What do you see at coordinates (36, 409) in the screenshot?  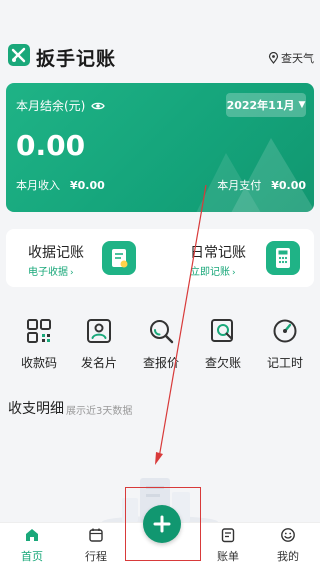 I see `records-title: 收支明细` at bounding box center [36, 409].